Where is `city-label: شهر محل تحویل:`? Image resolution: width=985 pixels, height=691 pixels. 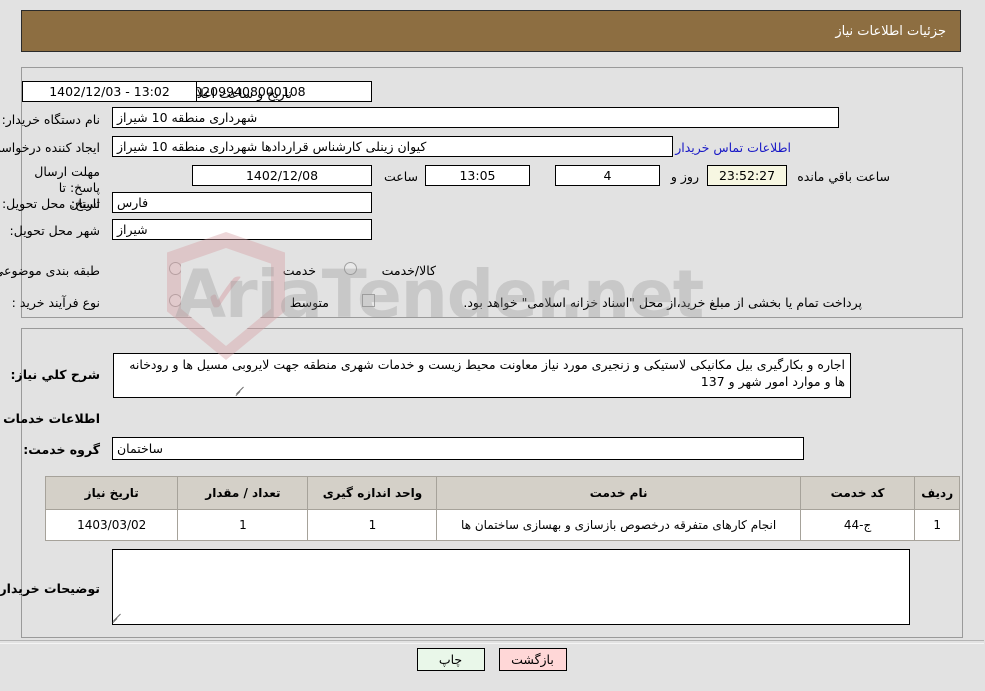 city-label: شهر محل تحویل: is located at coordinates (55, 230).